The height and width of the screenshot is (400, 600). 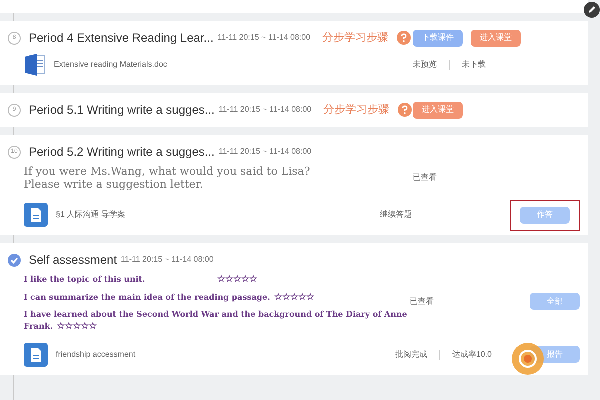 I want to click on assessment-statement: I have learned about the Second World War and the background of The Diary of Anne Frank. ☆☆☆☆☆, so click(x=216, y=321).